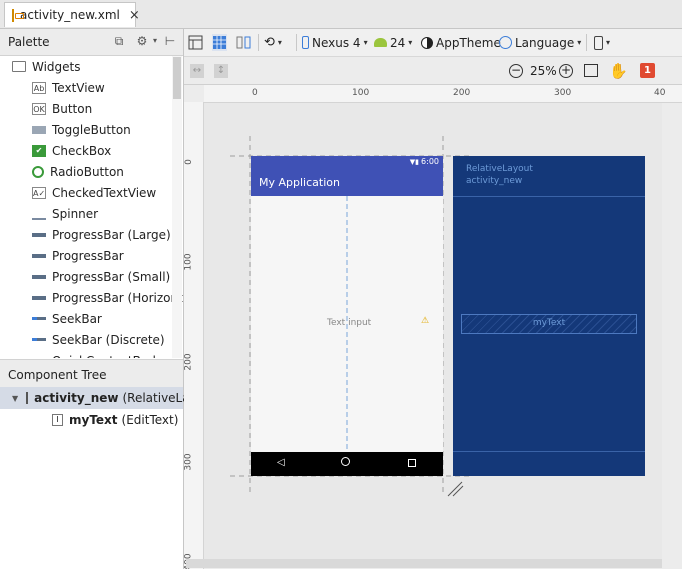  I want to click on edittext-icon: I, so click(57, 420).